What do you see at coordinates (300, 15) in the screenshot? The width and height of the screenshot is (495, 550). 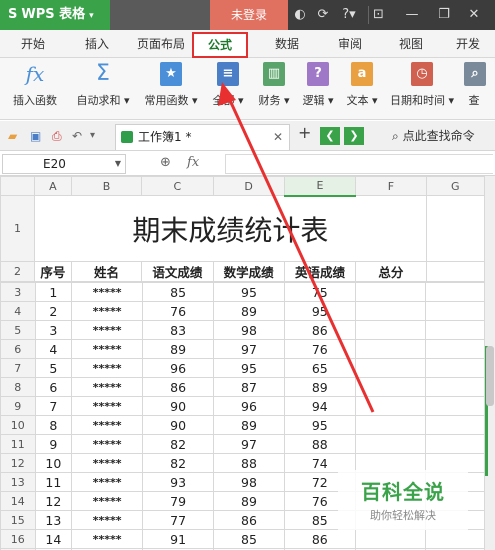 I see `skin-icon: ◐` at bounding box center [300, 15].